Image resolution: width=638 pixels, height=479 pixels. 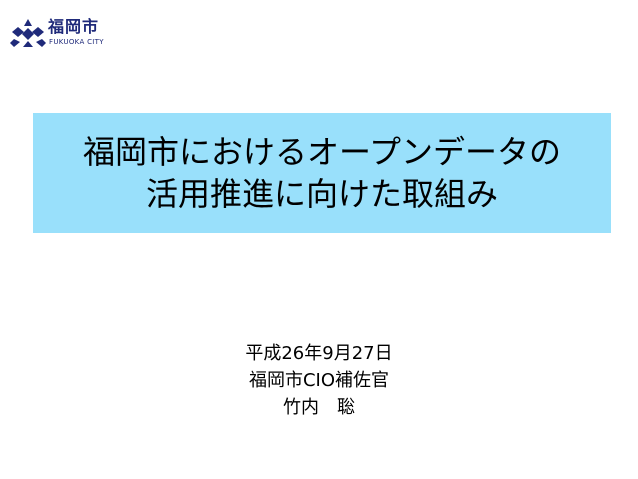 I want to click on title-line-2: 活用推進に向けた取組み, so click(x=321, y=194).